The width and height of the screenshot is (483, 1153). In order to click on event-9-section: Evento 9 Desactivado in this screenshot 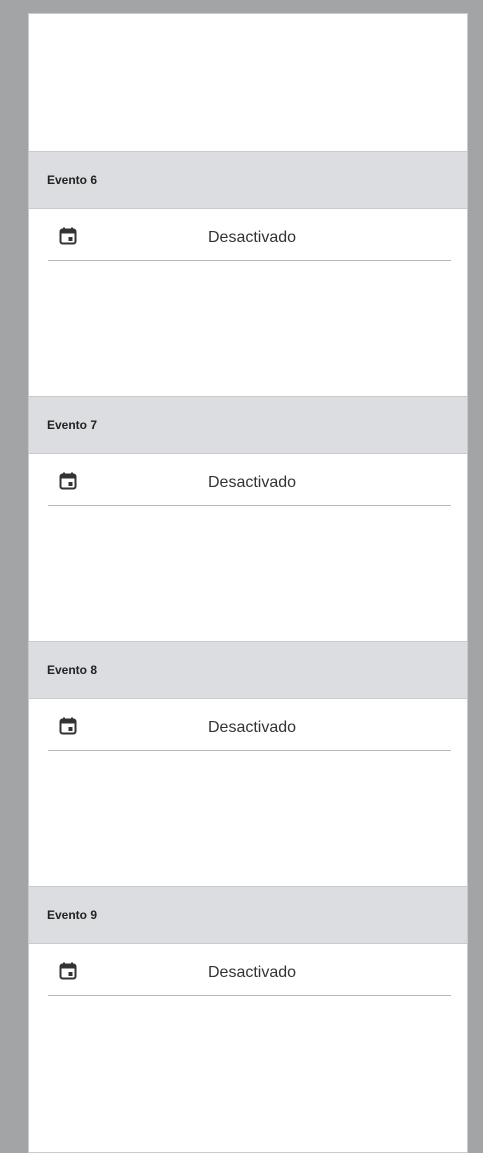, I will do `click(248, 941)`.